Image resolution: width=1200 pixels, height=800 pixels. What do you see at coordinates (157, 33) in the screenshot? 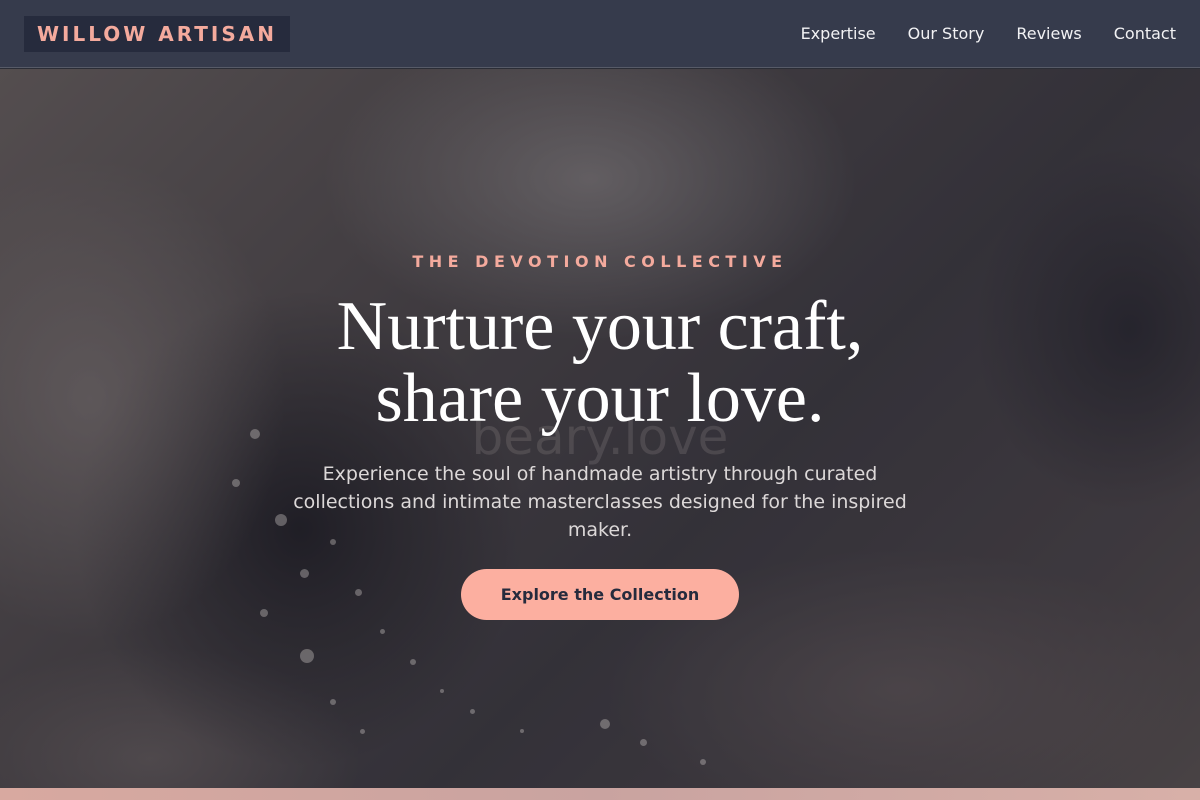
I see `brand-logo: WILLOW ARTISAN` at bounding box center [157, 33].